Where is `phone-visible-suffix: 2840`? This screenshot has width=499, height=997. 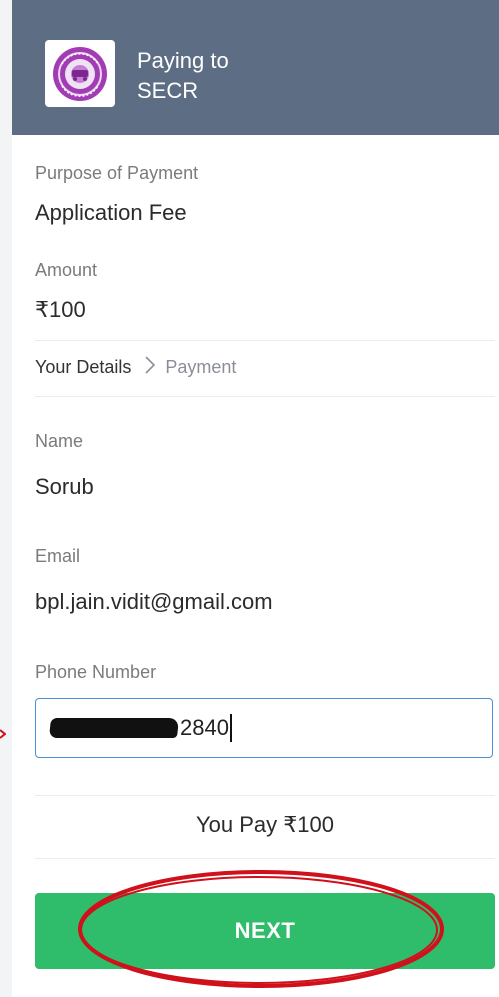 phone-visible-suffix: 2840 is located at coordinates (204, 727).